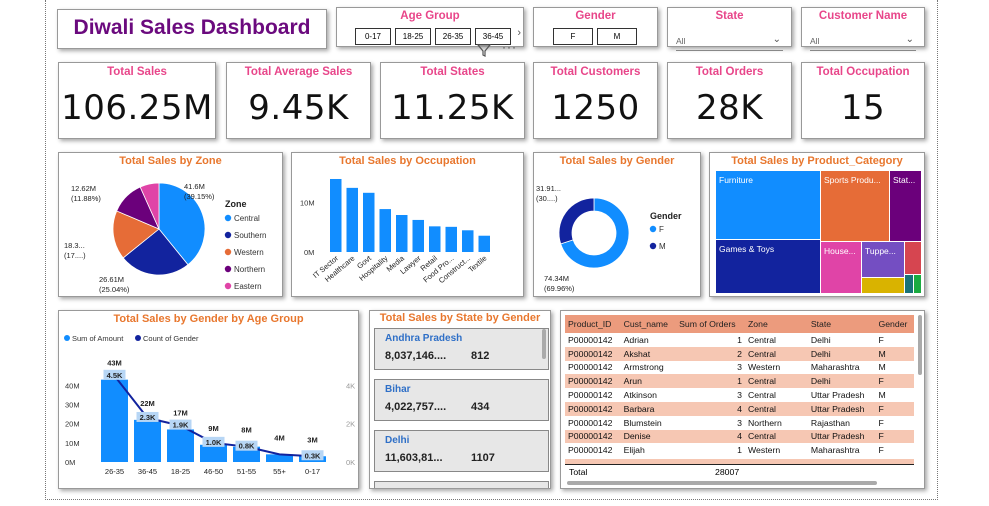 The width and height of the screenshot is (989, 506). Describe the element at coordinates (729, 42) in the screenshot. I see `state-dropdown: All ⌄` at that location.